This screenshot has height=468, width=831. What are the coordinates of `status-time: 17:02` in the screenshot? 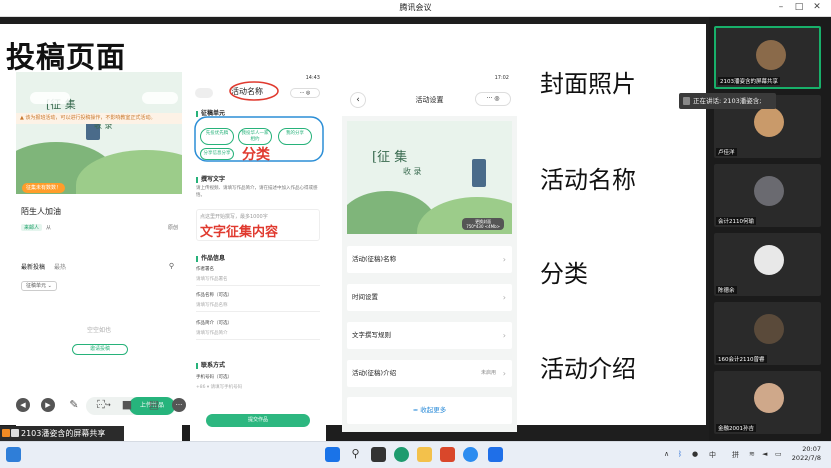 It's located at (501, 78).